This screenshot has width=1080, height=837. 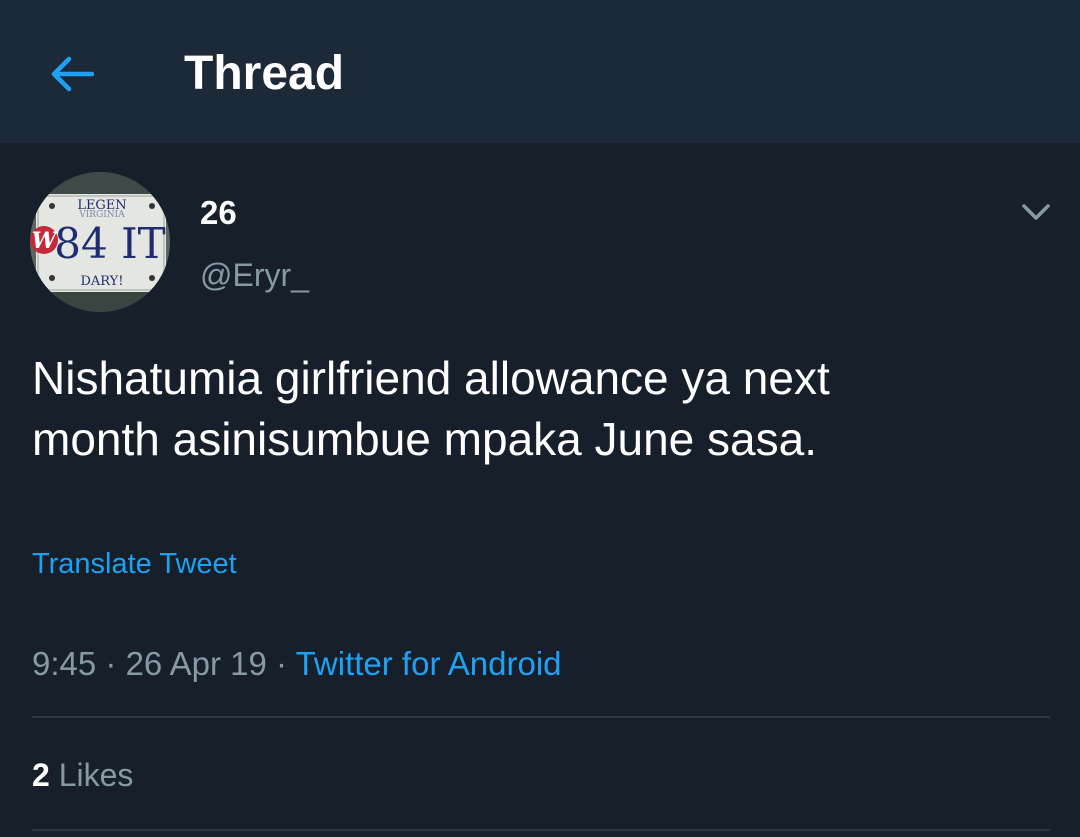 I want to click on page-title: Thread, so click(x=264, y=73).